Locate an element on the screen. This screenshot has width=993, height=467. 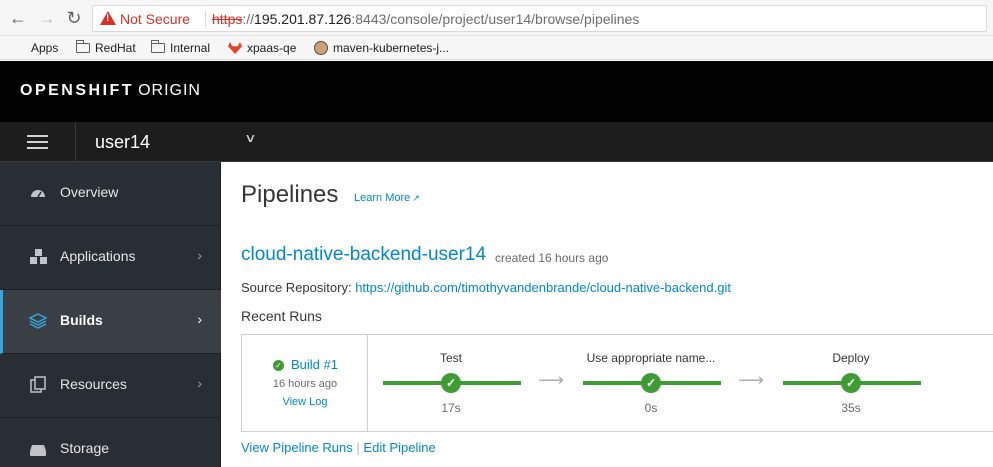
view-pipeline-runs-link: View Pipeline Runs is located at coordinates (297, 447).